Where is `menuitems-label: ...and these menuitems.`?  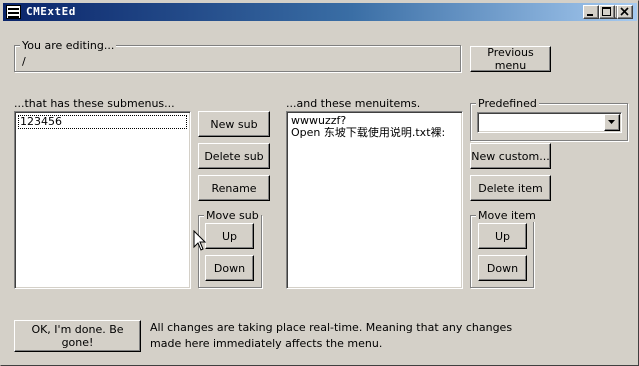 menuitems-label: ...and these menuitems. is located at coordinates (353, 103).